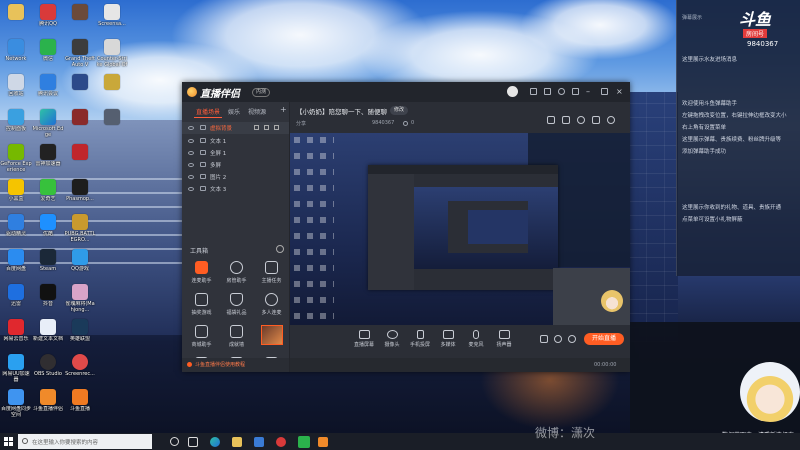  What do you see at coordinates (201, 338) in the screenshot?
I see `tool-shop: 商城助手` at bounding box center [201, 338].